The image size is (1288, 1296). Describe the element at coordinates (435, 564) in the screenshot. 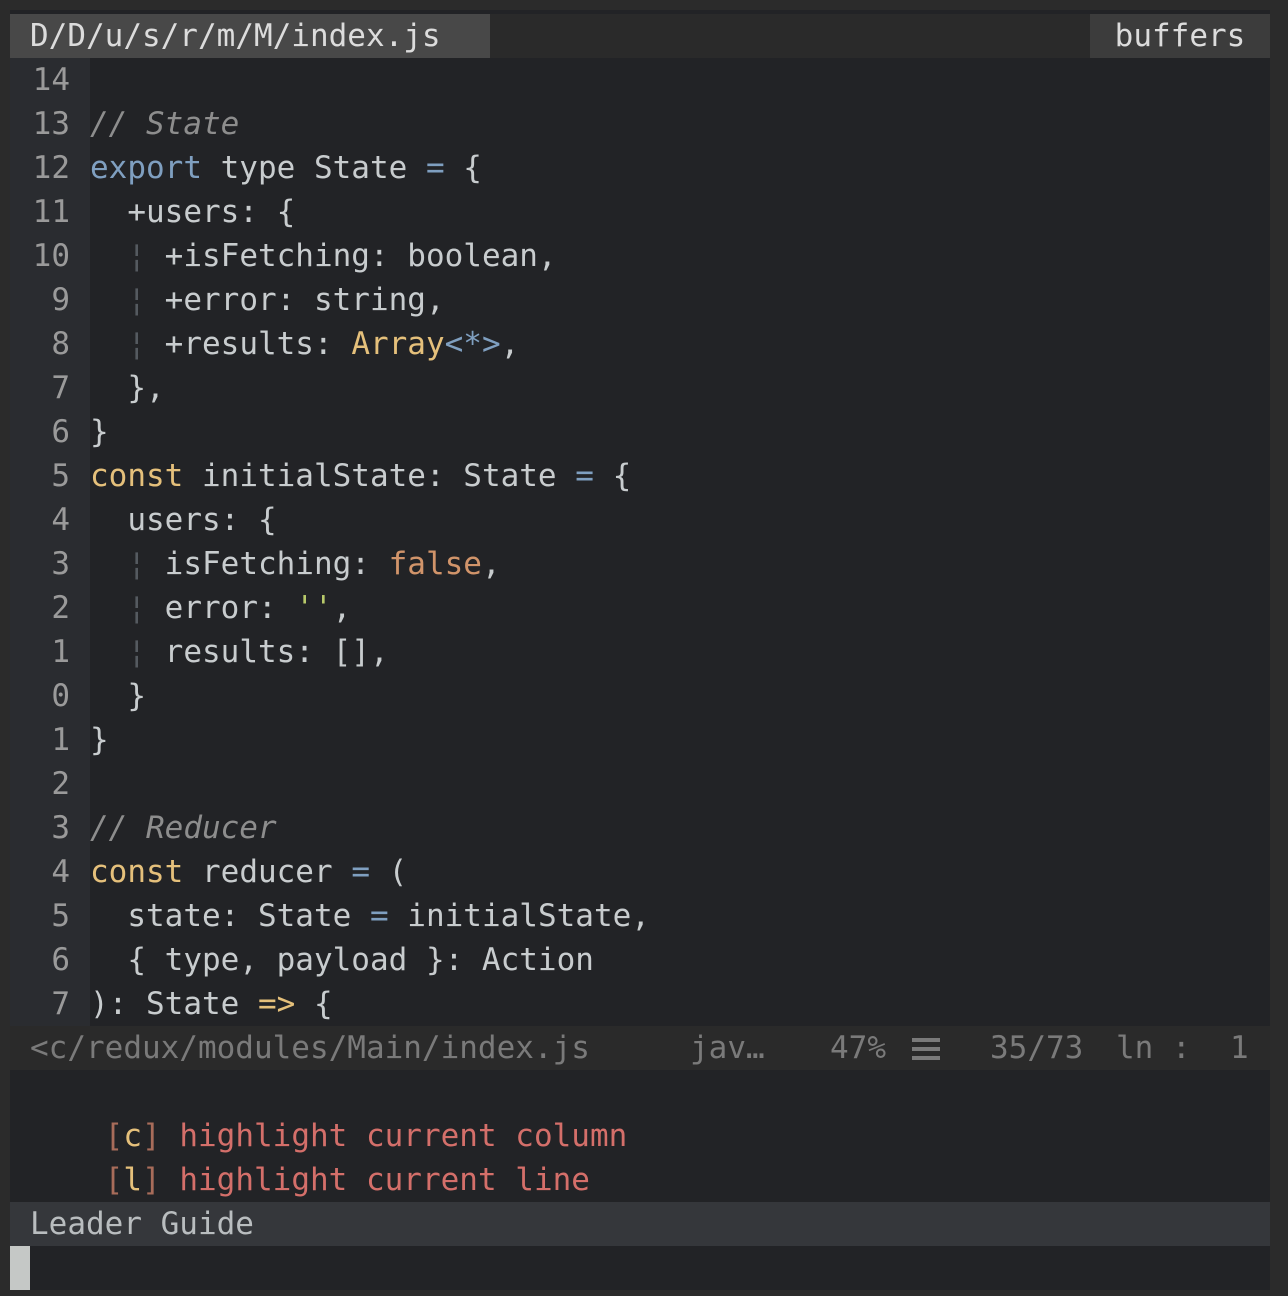

I see `code-token: false` at that location.